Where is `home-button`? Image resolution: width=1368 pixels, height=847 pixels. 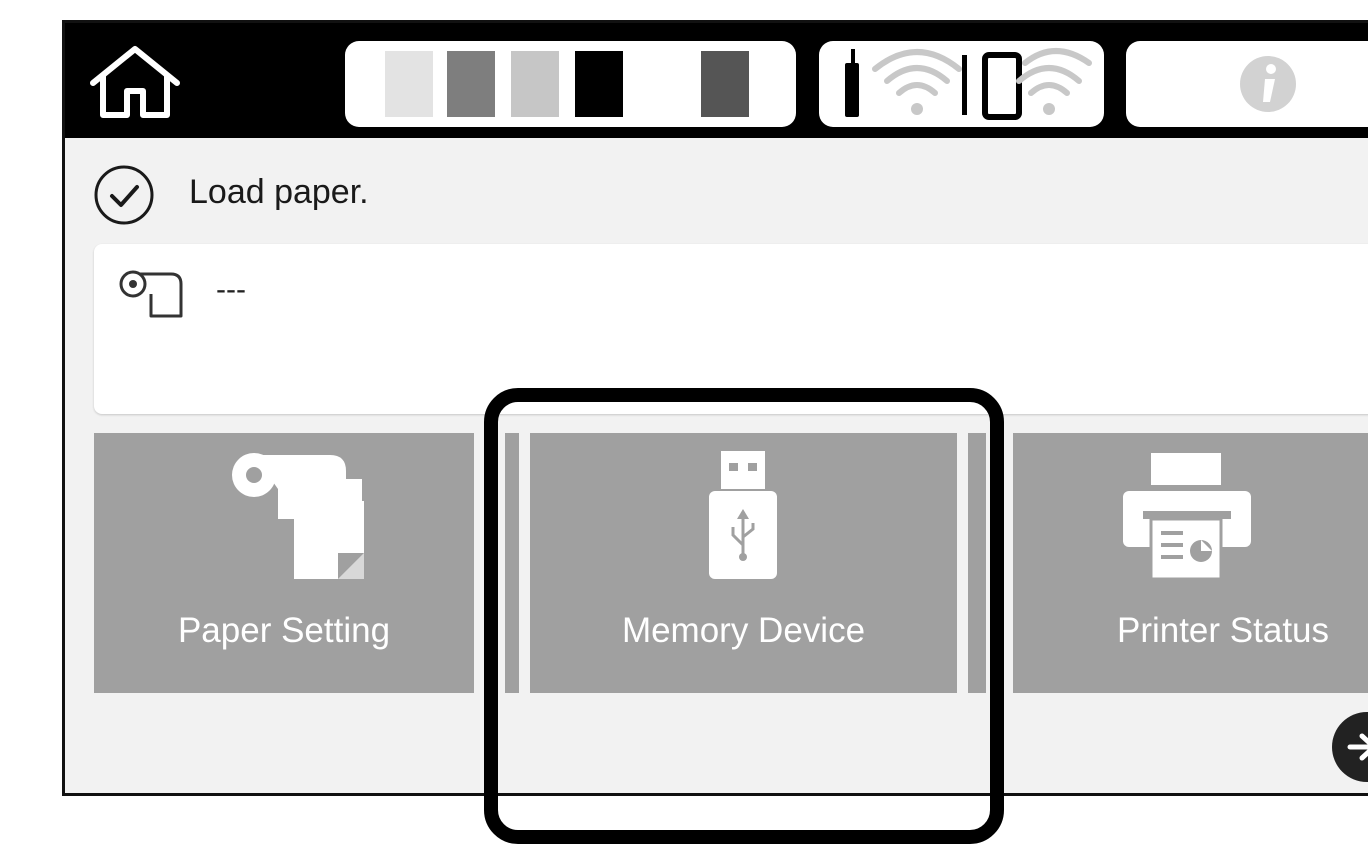
home-button is located at coordinates (135, 83).